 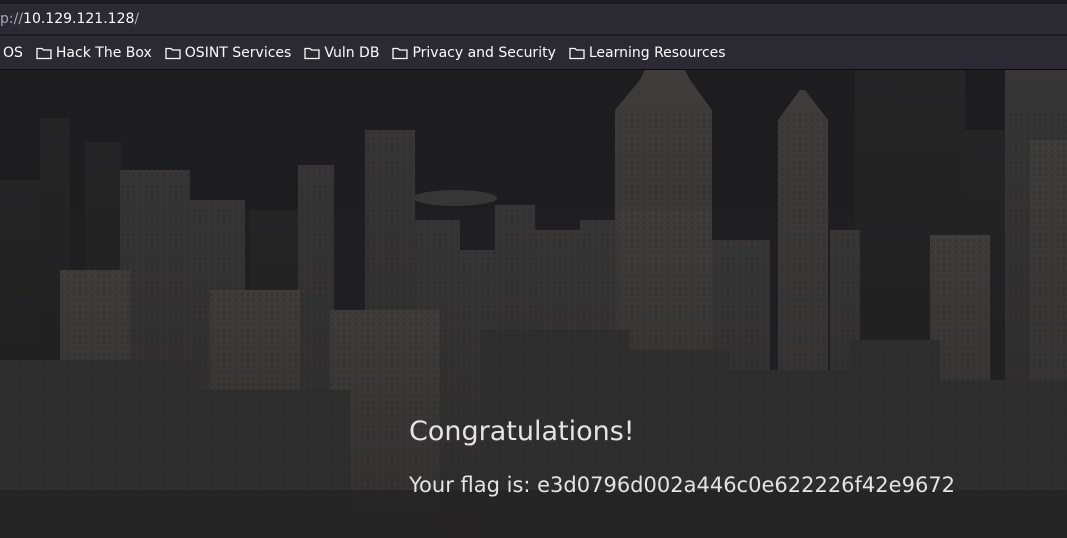 What do you see at coordinates (103, 52) in the screenshot?
I see `bookmark-label: Hack The Box` at bounding box center [103, 52].